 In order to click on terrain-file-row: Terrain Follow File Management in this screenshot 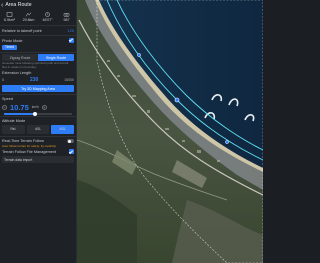, I will do `click(38, 151)`.